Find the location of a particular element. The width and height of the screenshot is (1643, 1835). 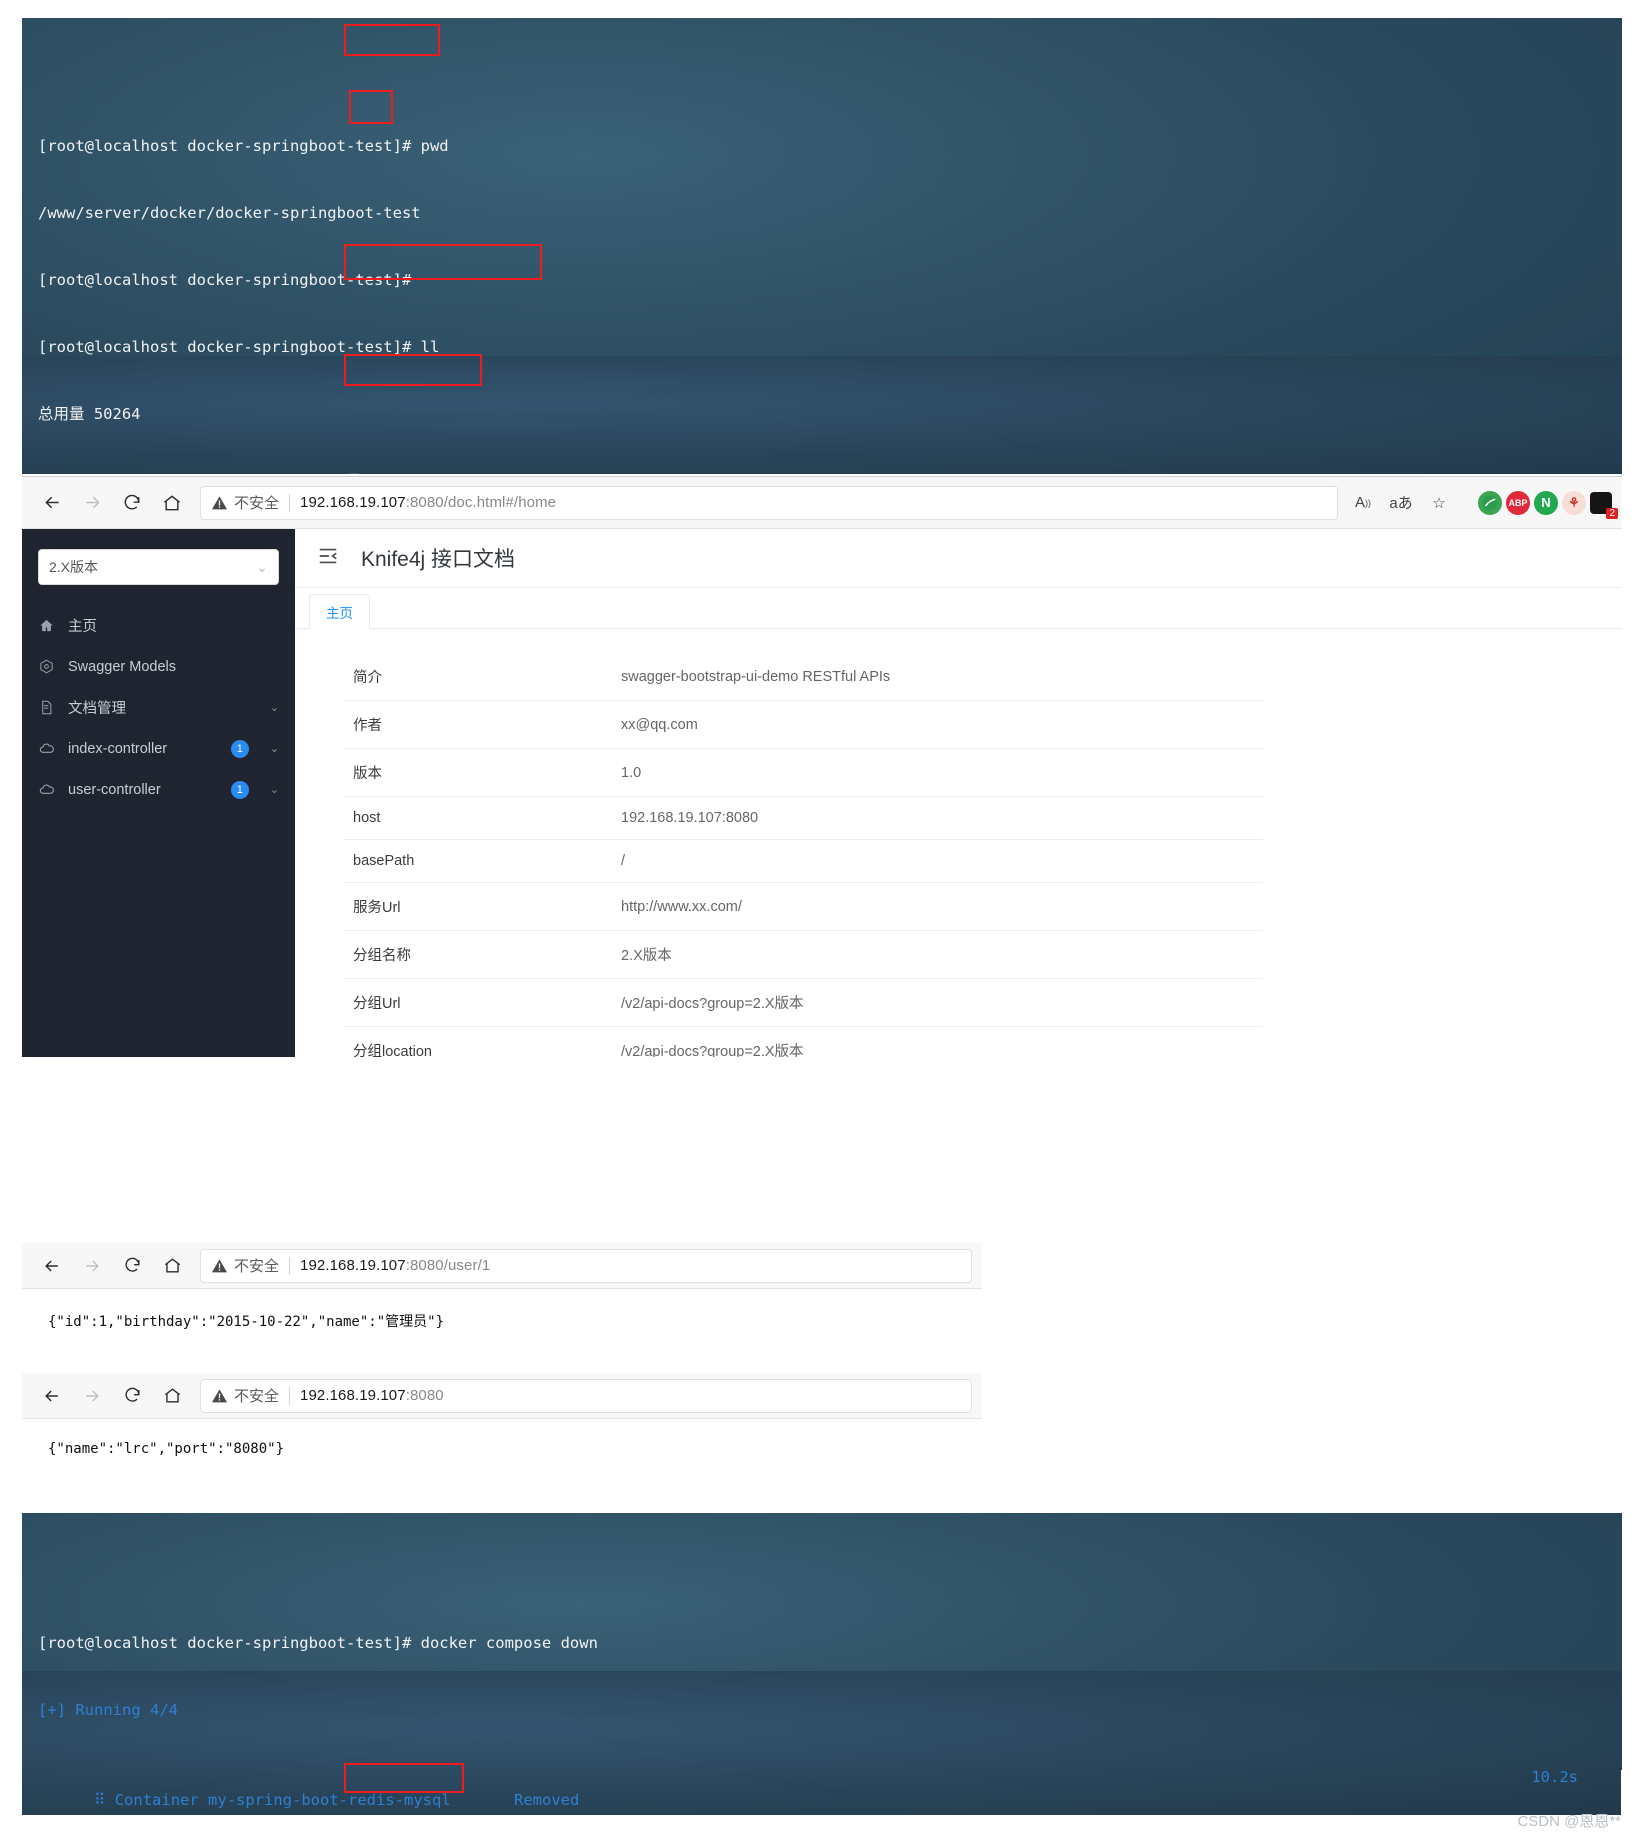

browser-toolbar: 不安全 192.168.19.107:8080 is located at coordinates (502, 1396).